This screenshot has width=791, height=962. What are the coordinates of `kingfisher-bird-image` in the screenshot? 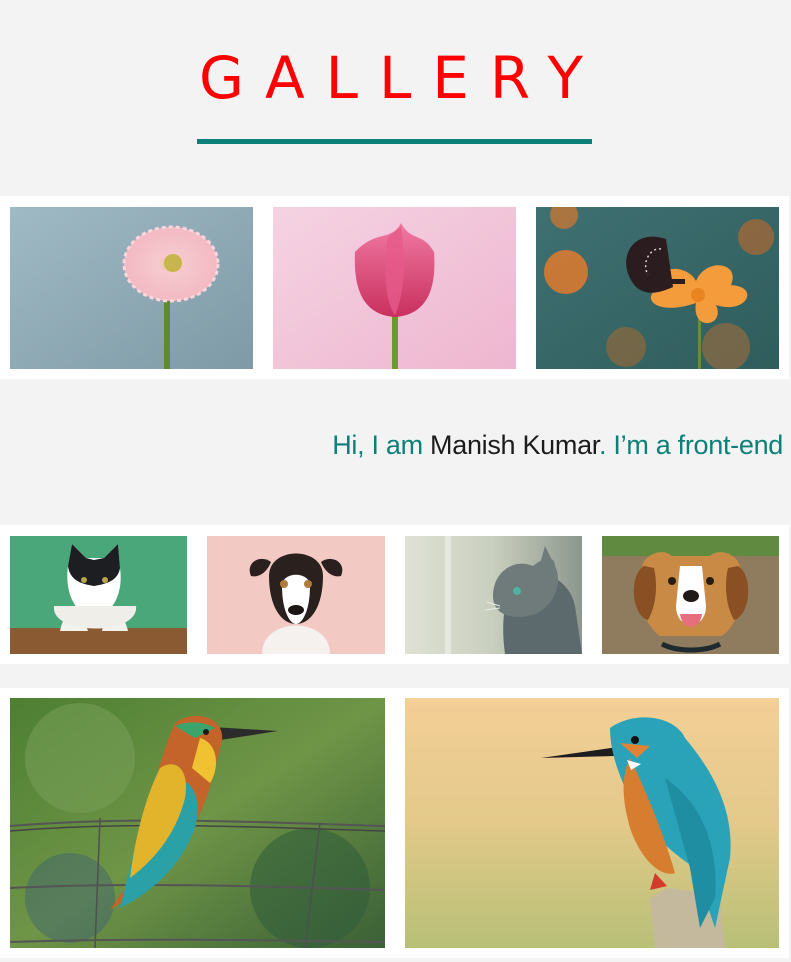 It's located at (592, 823).